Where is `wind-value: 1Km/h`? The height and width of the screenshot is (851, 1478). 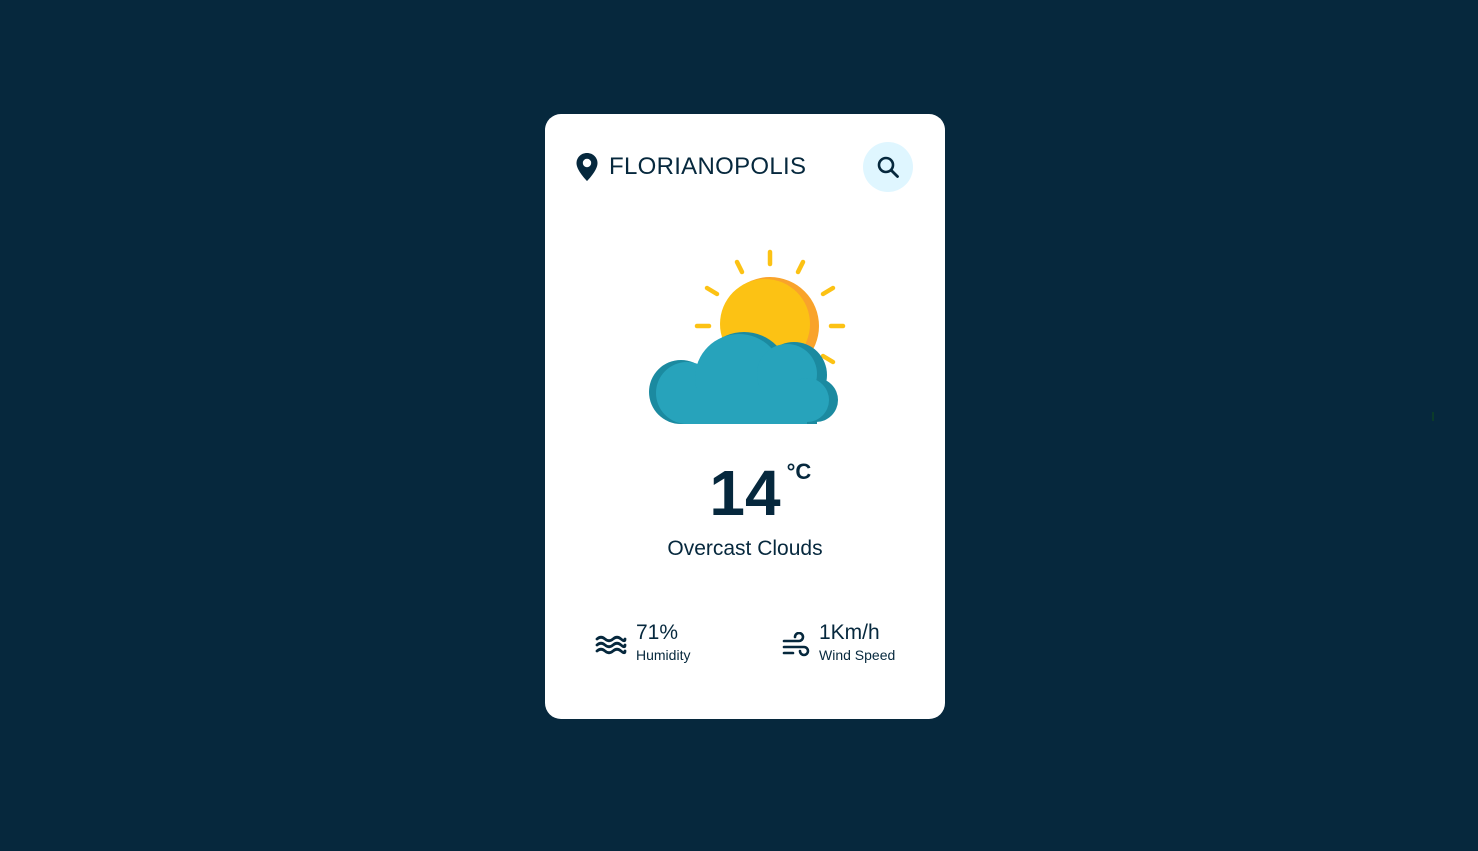 wind-value: 1Km/h is located at coordinates (849, 632).